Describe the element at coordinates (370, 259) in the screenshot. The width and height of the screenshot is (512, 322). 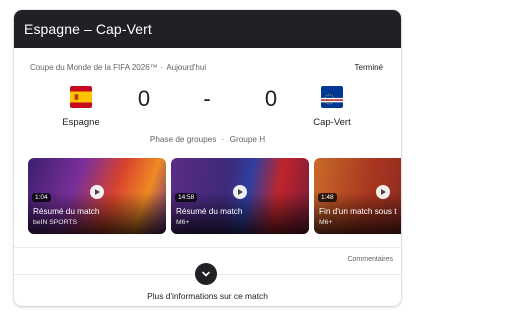
I see `comments-link: Commentaires` at that location.